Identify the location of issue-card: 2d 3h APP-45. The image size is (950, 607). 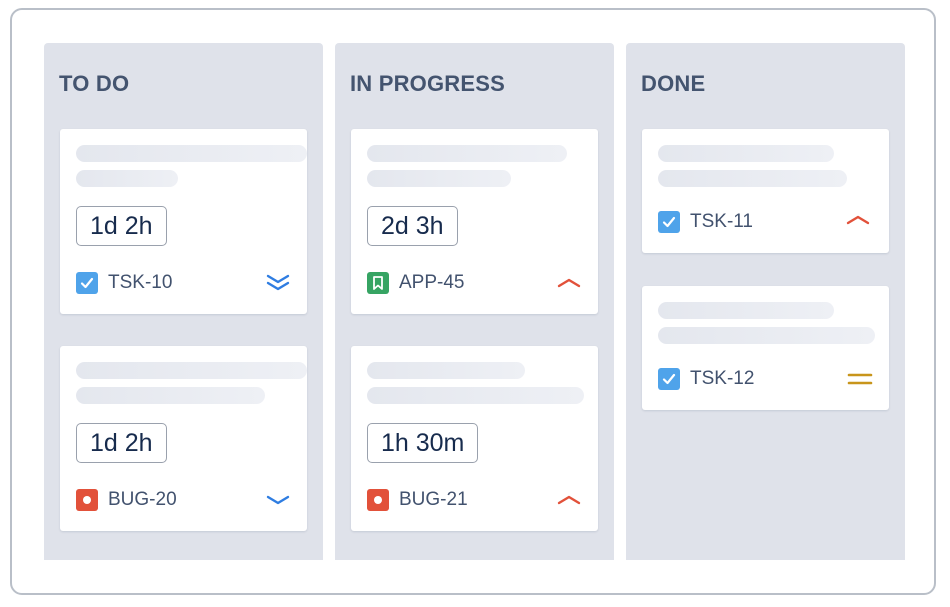
(474, 221).